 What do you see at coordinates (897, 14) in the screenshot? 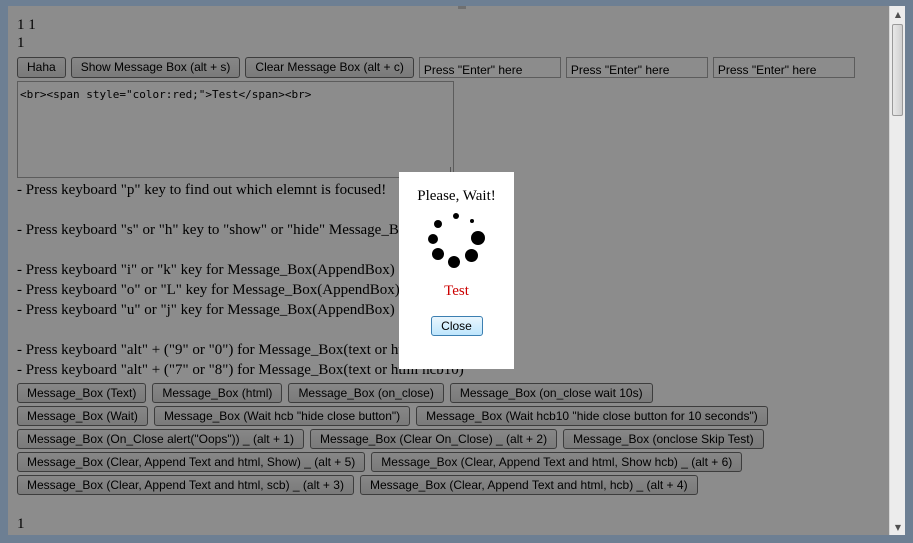
I see `scroll-up-arrow-icon: ▲` at bounding box center [897, 14].